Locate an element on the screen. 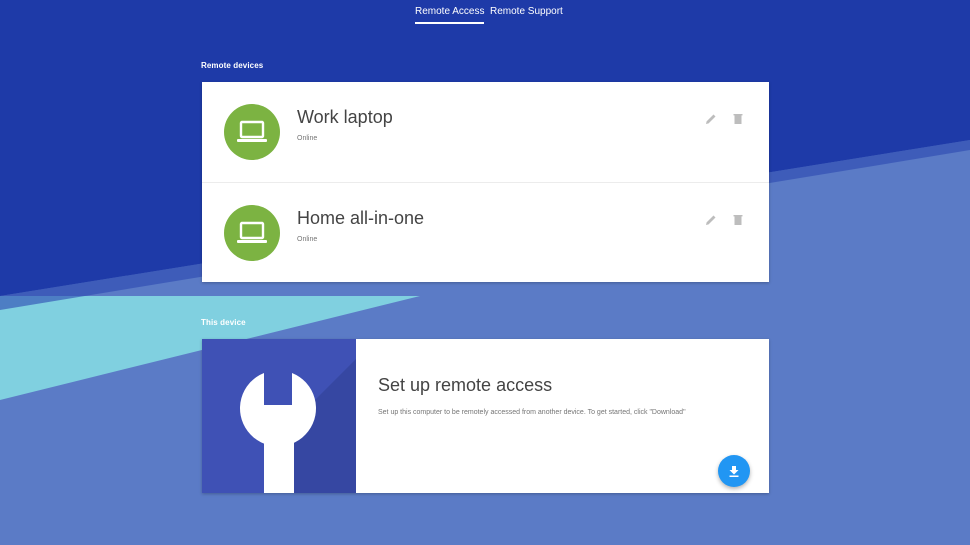 The image size is (970, 545). device-name: Home all-in-one is located at coordinates (361, 218).